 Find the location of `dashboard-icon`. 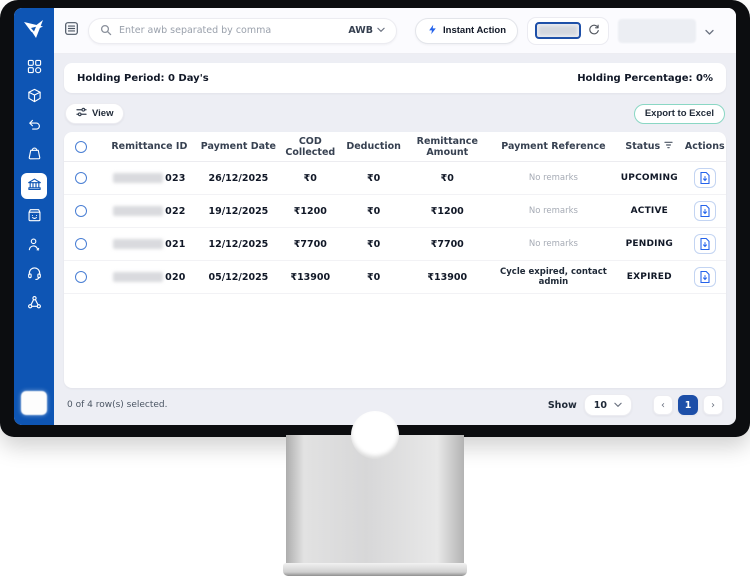

dashboard-icon is located at coordinates (34, 68).